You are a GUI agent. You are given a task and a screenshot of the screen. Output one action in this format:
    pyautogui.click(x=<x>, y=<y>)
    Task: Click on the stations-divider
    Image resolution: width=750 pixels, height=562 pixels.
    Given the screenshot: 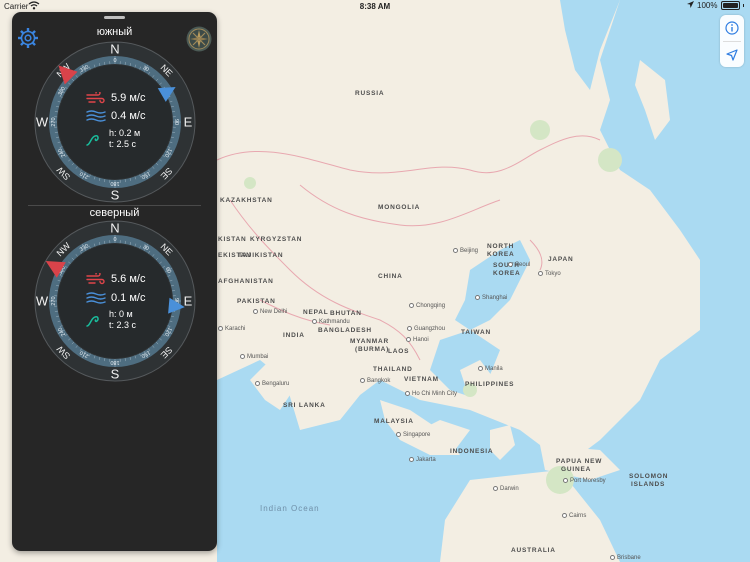 What is the action you would take?
    pyautogui.click(x=114, y=205)
    